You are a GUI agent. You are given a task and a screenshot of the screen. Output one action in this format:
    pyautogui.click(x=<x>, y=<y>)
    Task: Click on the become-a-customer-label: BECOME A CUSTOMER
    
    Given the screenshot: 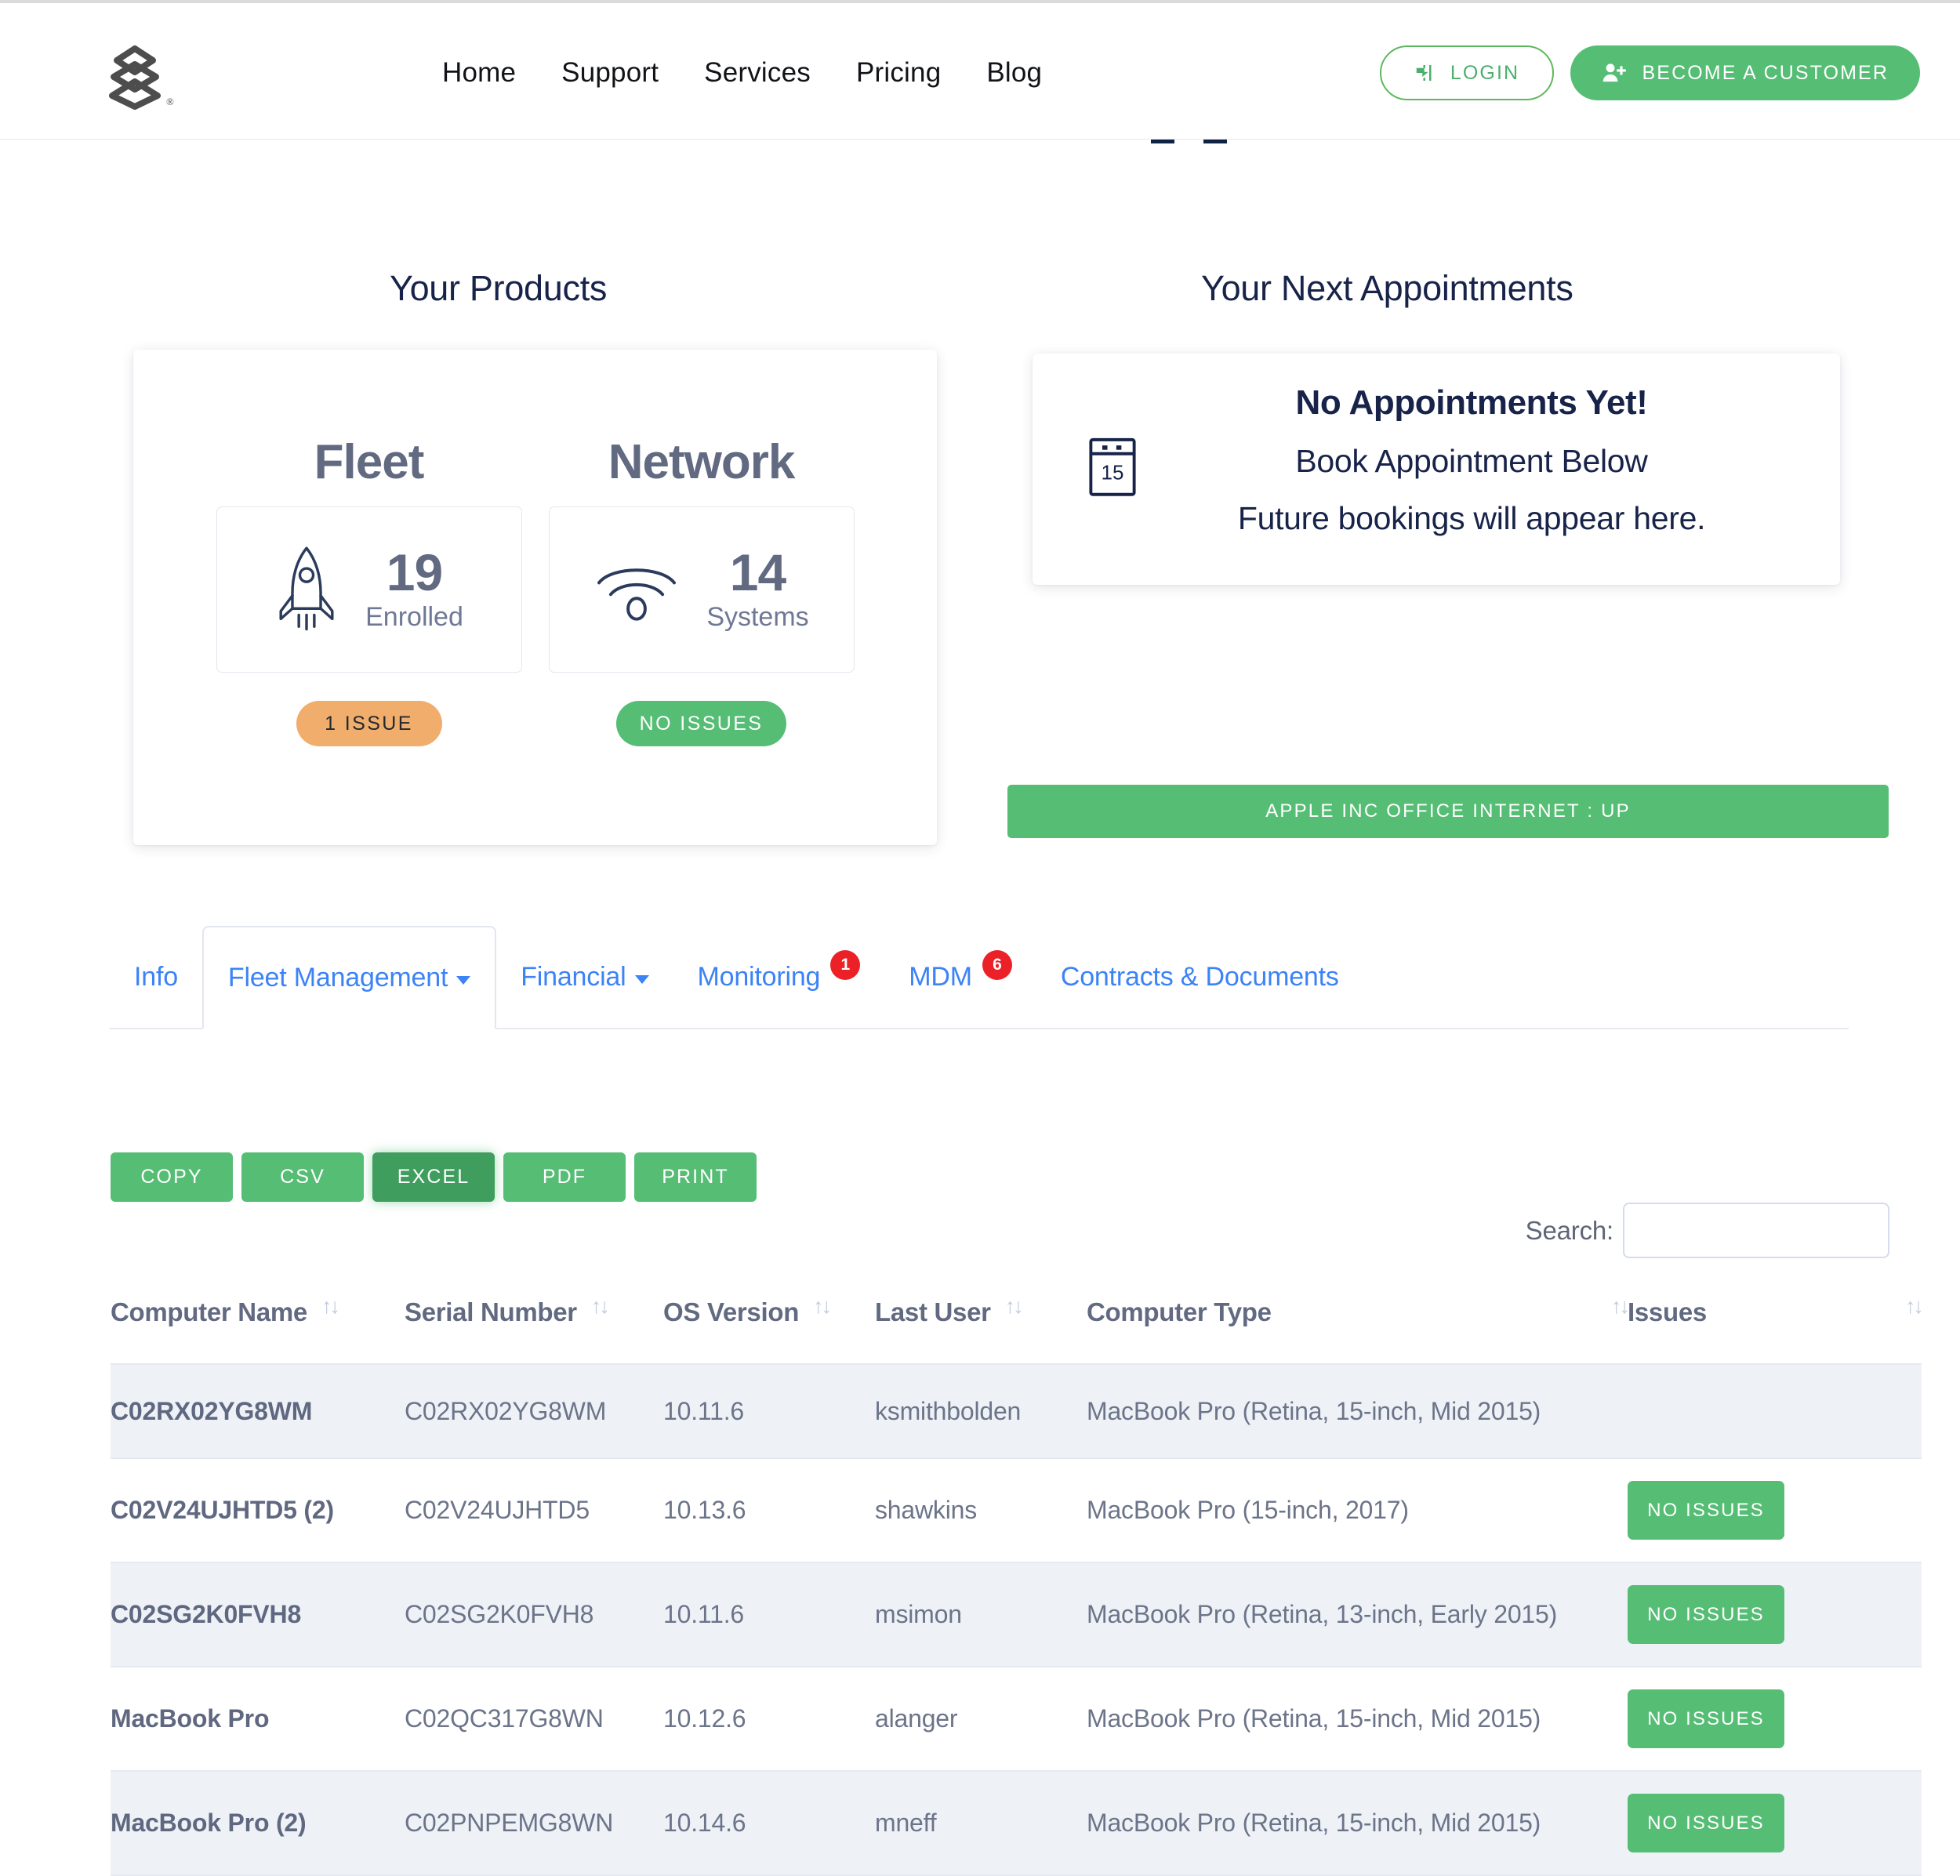 What is the action you would take?
    pyautogui.click(x=1765, y=72)
    